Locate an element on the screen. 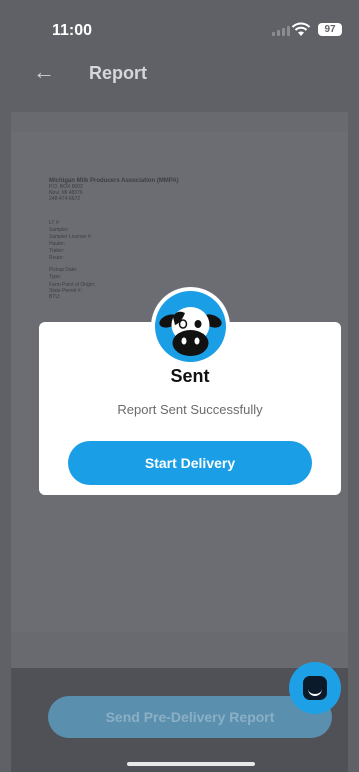 This screenshot has height=772, width=359. start-delivery-button: Start Delivery is located at coordinates (190, 463).